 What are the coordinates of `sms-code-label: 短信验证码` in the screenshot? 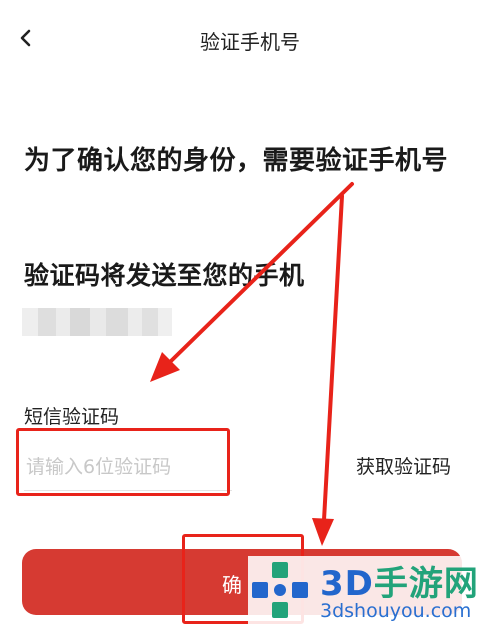 It's located at (72, 417).